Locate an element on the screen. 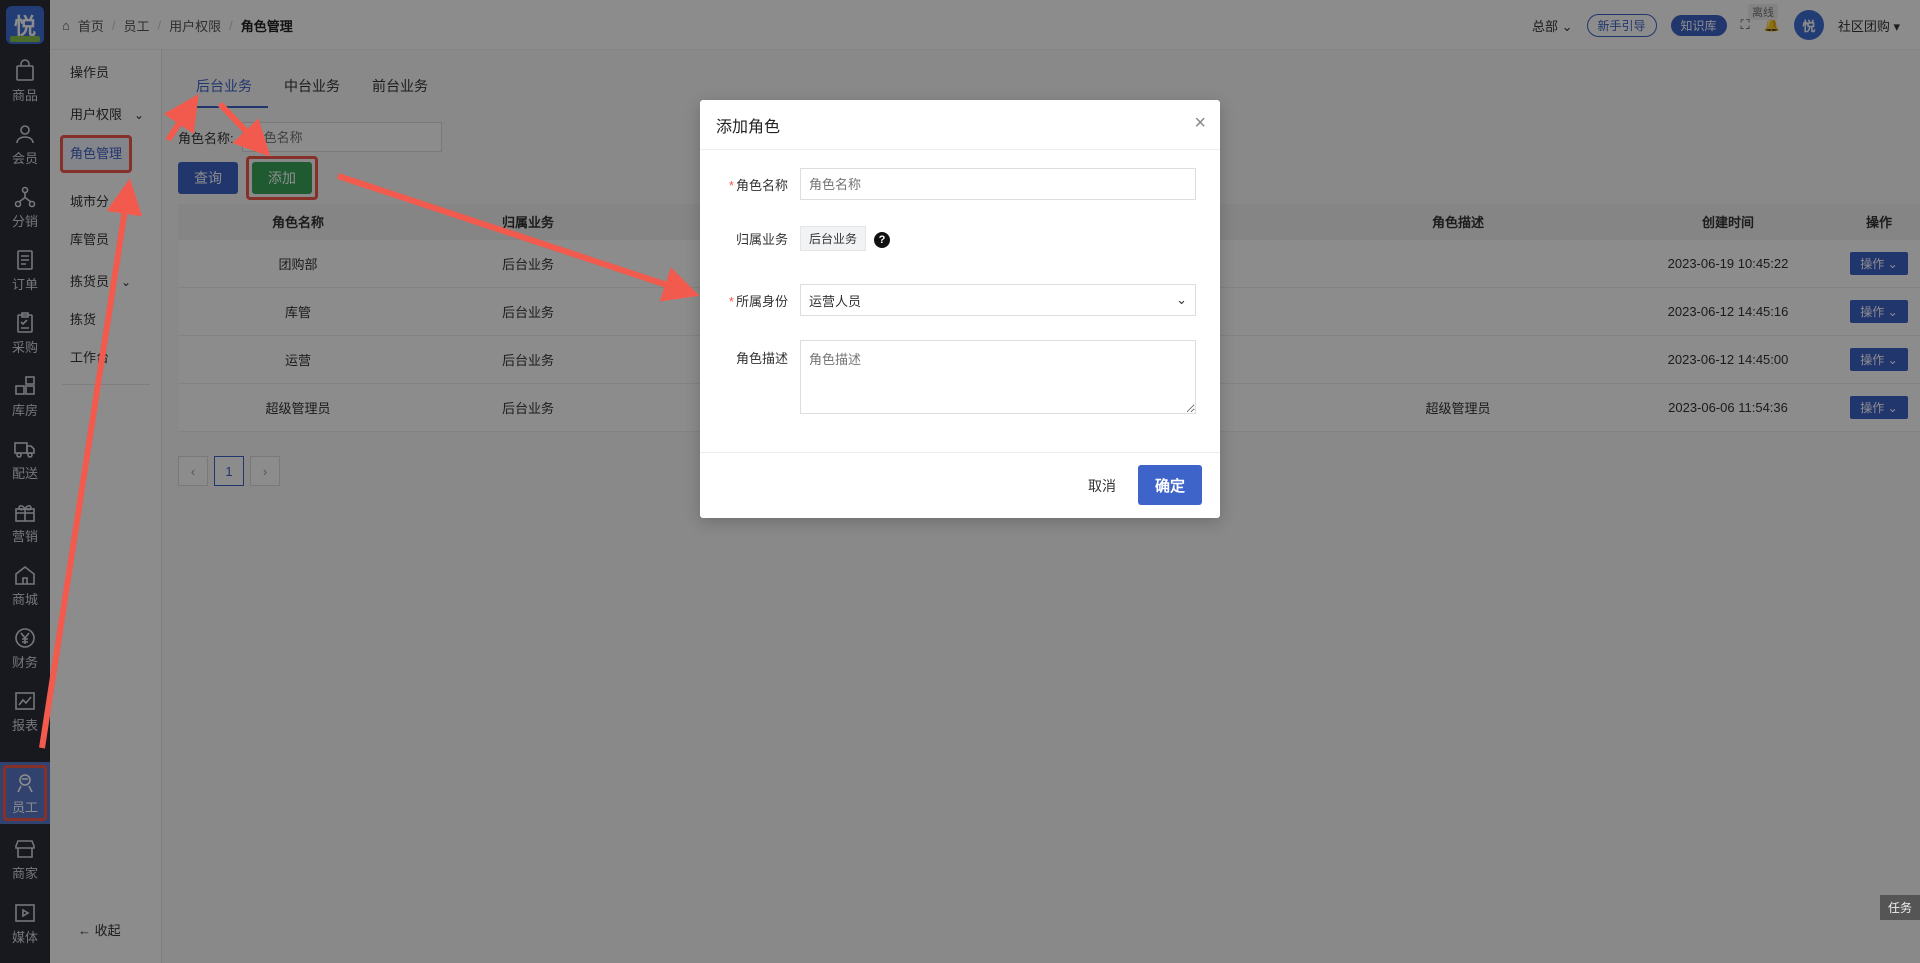  chevron-down-icon: ⌄ is located at coordinates (1181, 299).